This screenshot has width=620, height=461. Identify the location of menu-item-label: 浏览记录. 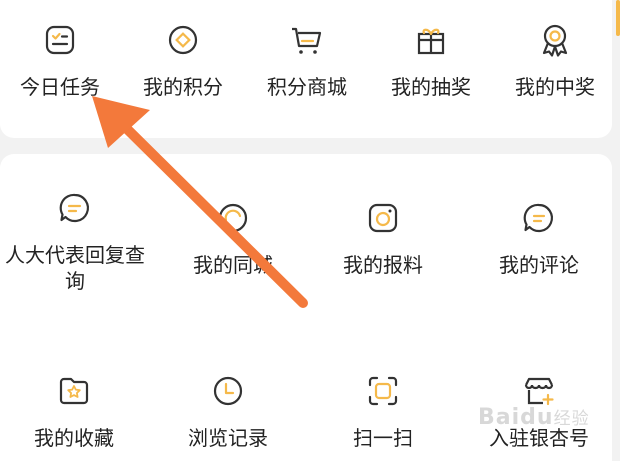
(228, 438).